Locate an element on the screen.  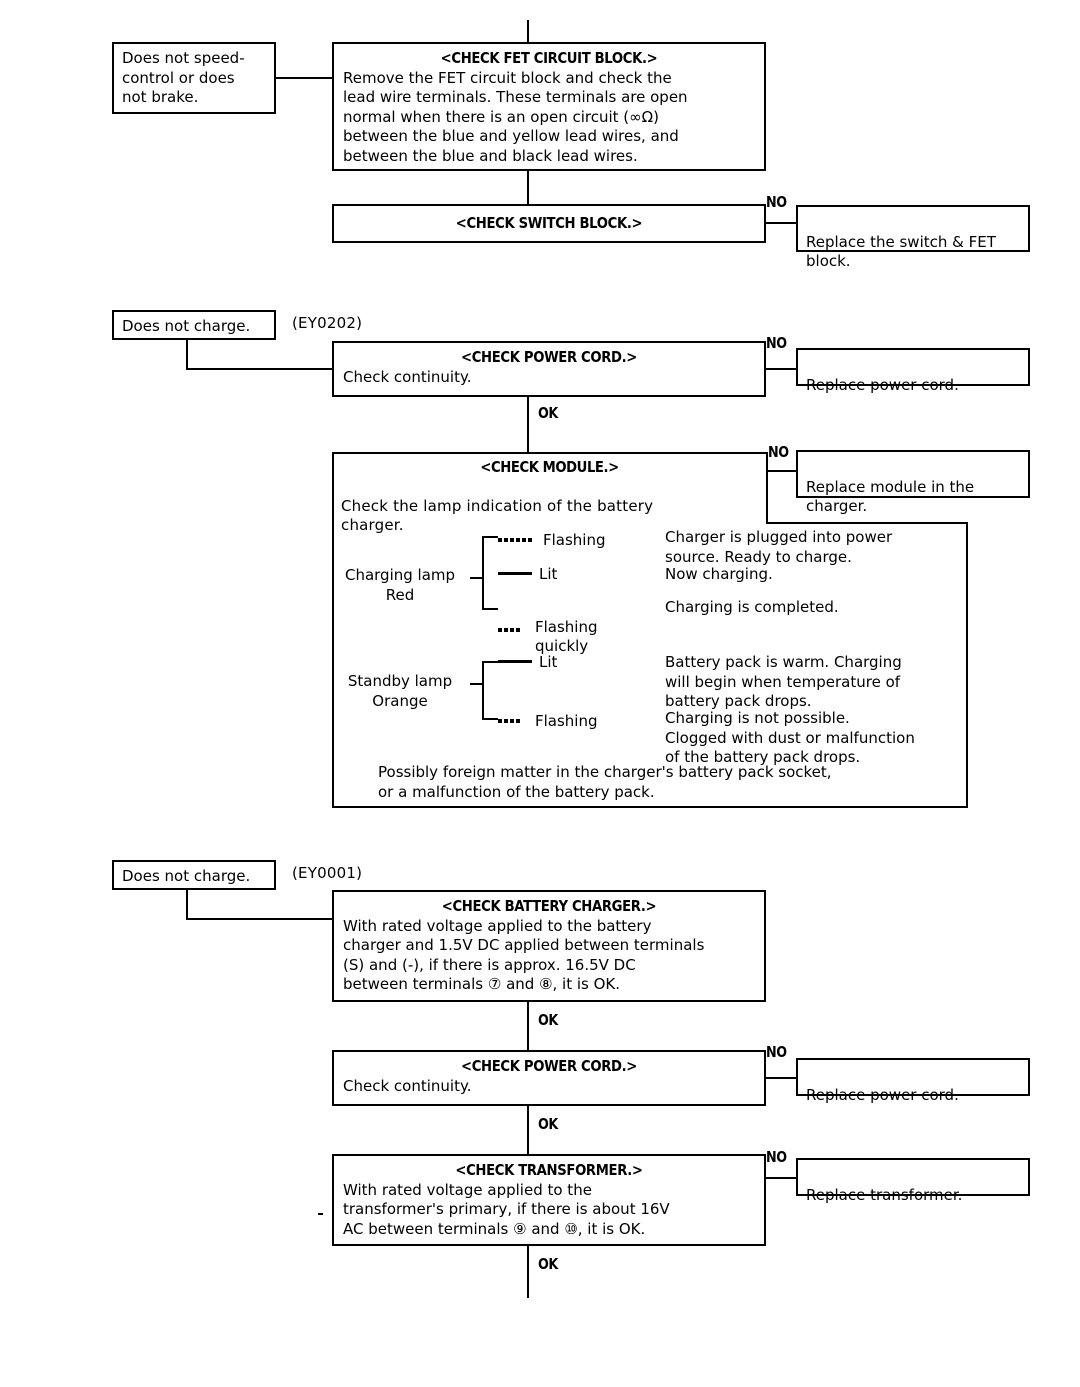
connector-charger-elbow-h is located at coordinates (260, 919).